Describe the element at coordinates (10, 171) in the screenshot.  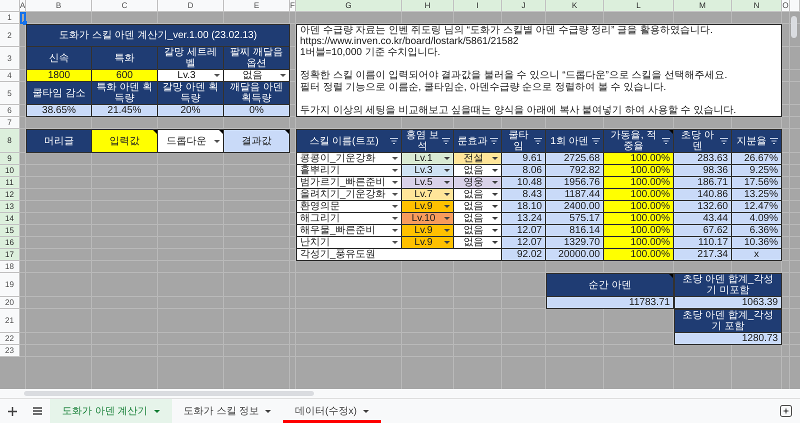
I see `row-number: 10` at that location.